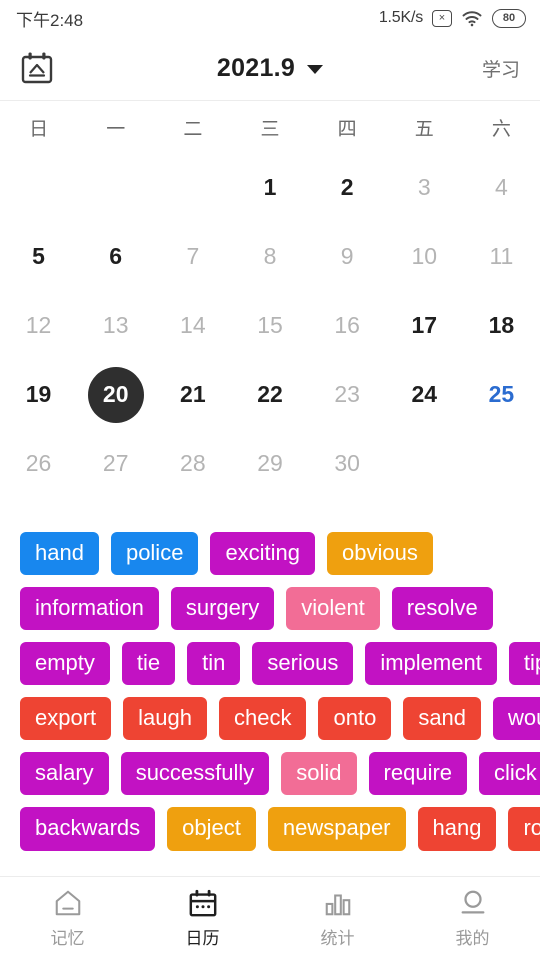 This screenshot has width=540, height=960. I want to click on person-icon, so click(473, 903).